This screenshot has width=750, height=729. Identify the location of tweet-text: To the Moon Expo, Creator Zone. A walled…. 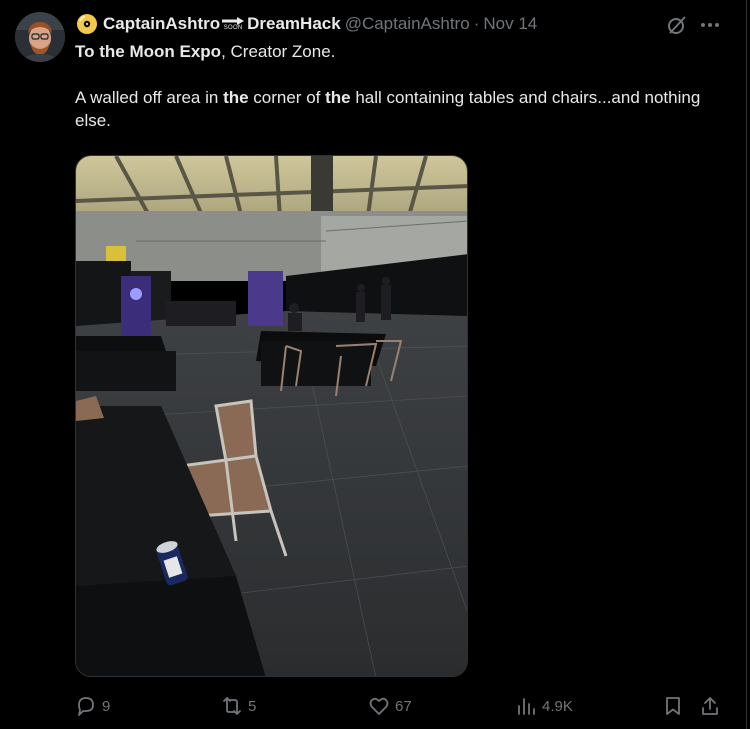
(405, 86).